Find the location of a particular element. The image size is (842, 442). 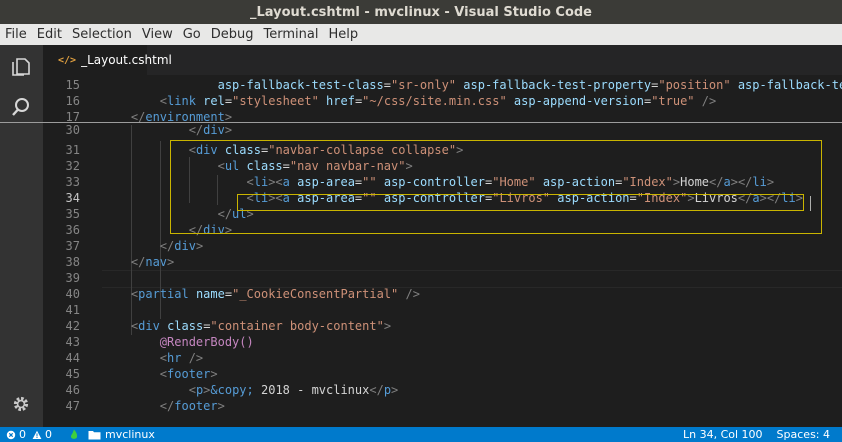

menu-file: File is located at coordinates (16, 34).